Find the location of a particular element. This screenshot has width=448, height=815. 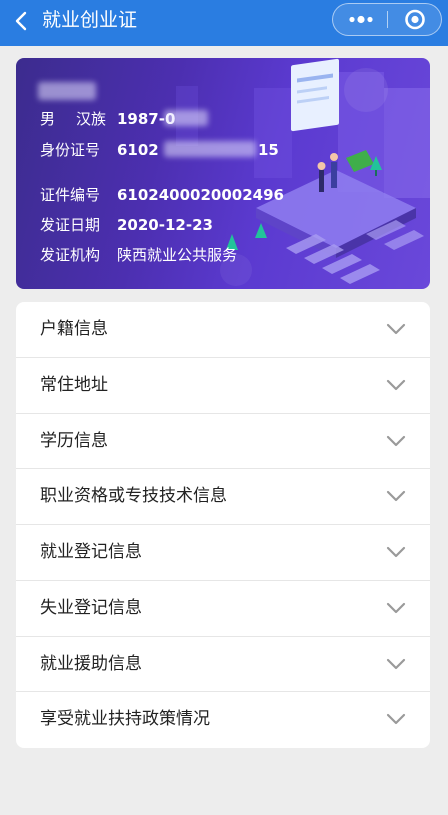

birth-redaction is located at coordinates (186, 118).